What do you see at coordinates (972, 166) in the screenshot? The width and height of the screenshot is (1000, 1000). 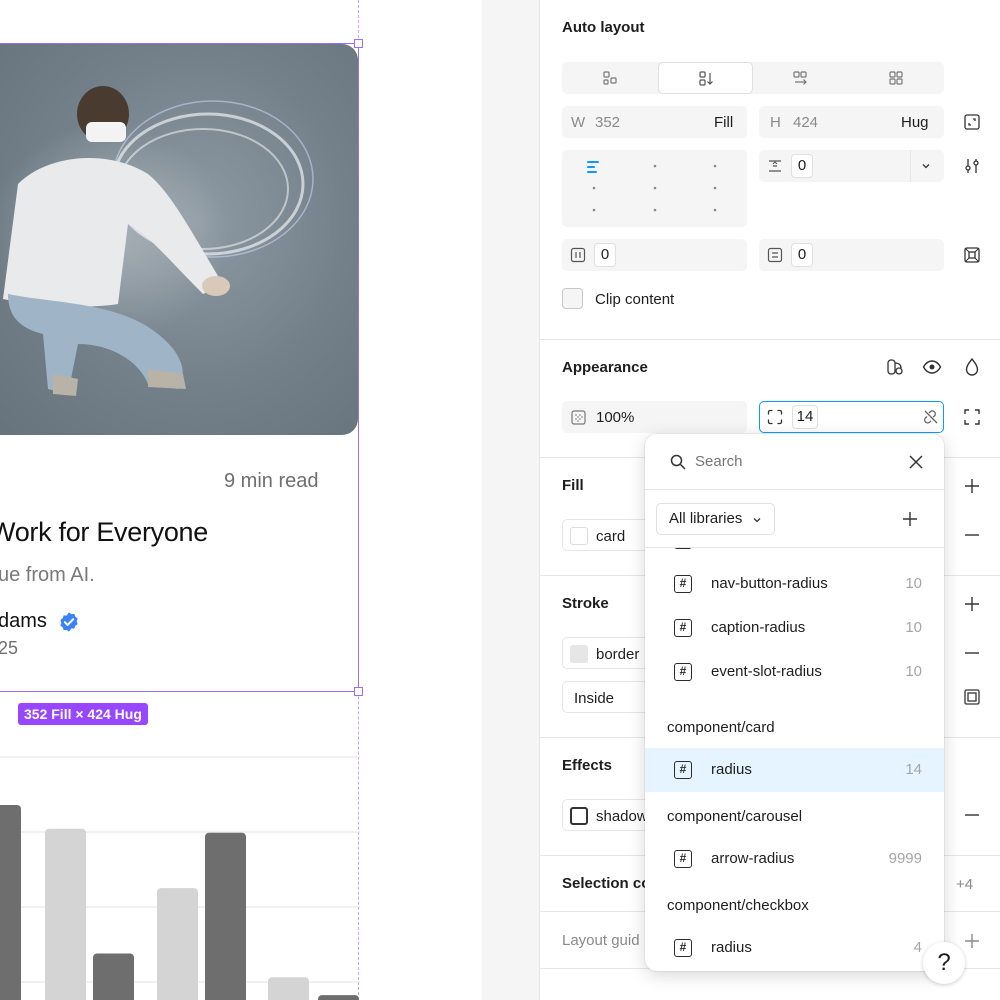 I see `layout-settings-icon` at bounding box center [972, 166].